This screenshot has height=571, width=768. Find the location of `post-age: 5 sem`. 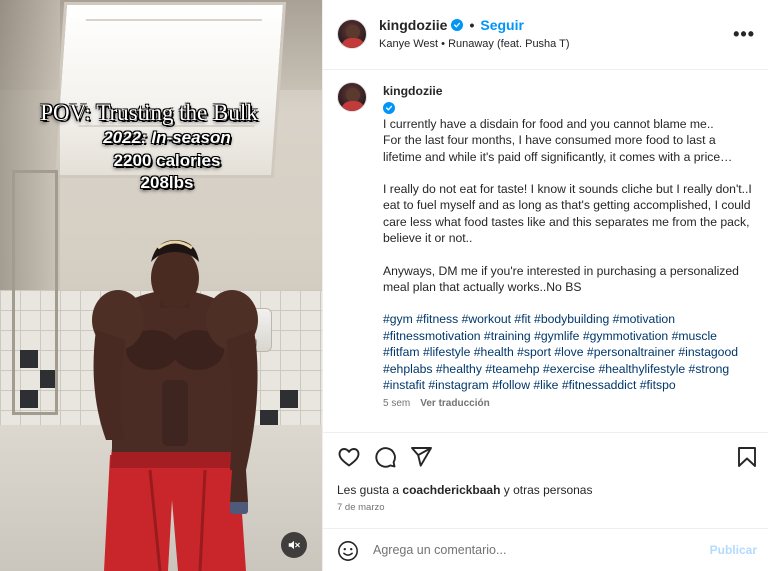

post-age: 5 sem is located at coordinates (397, 403).